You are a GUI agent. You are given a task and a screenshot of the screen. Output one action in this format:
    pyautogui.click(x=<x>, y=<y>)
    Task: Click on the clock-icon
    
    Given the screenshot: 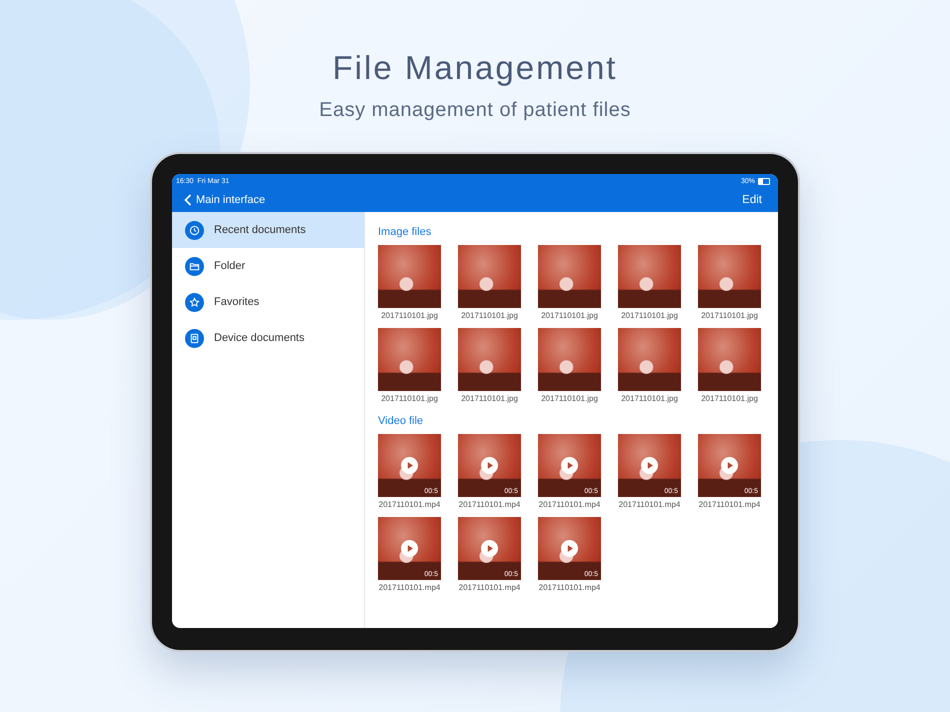 What is the action you would take?
    pyautogui.click(x=194, y=230)
    